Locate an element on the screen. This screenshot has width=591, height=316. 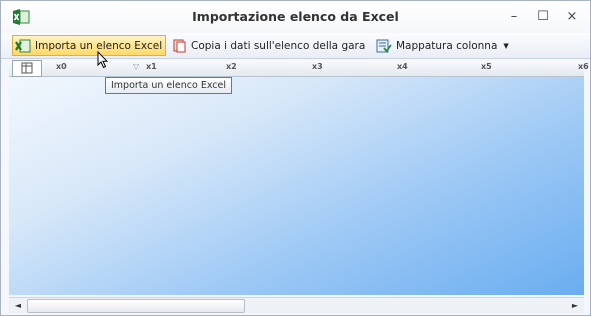
column-header-x5: x5 is located at coordinates (486, 66).